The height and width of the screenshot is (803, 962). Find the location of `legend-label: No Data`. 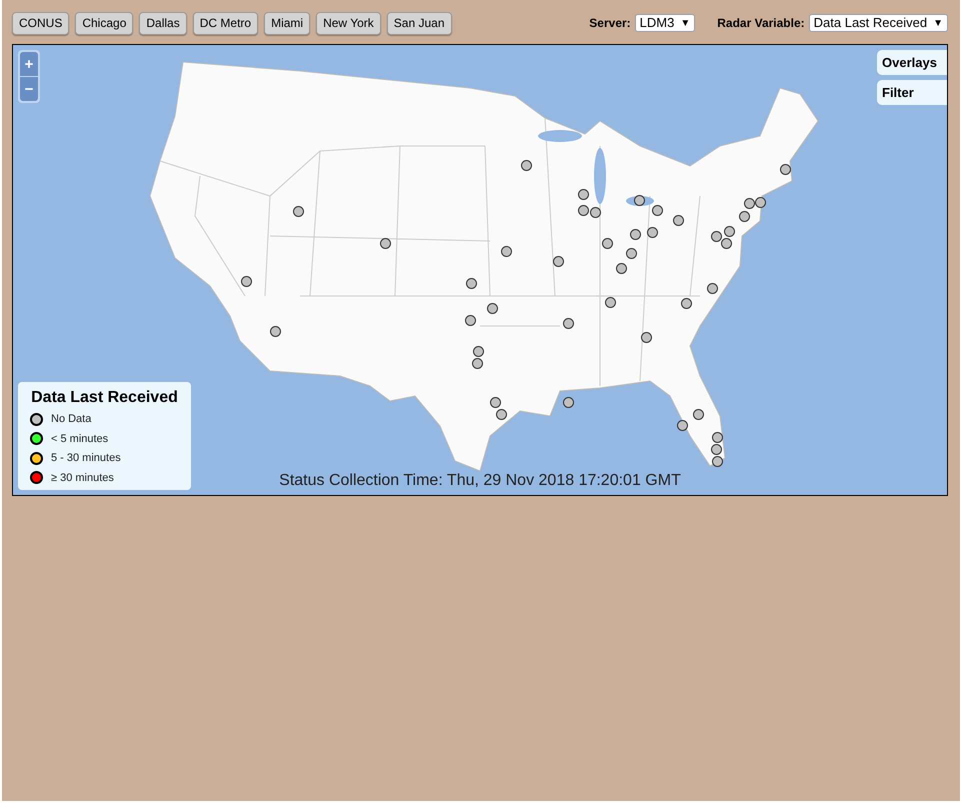

legend-label: No Data is located at coordinates (71, 419).